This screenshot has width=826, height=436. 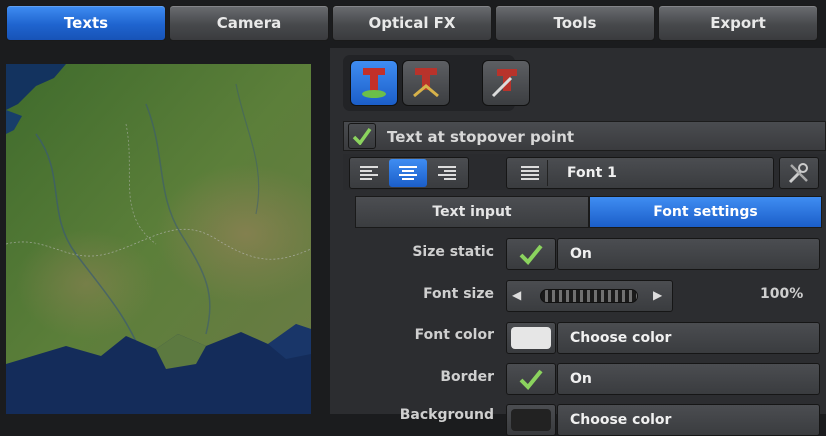 I want to click on background-label: Background, so click(x=446, y=415).